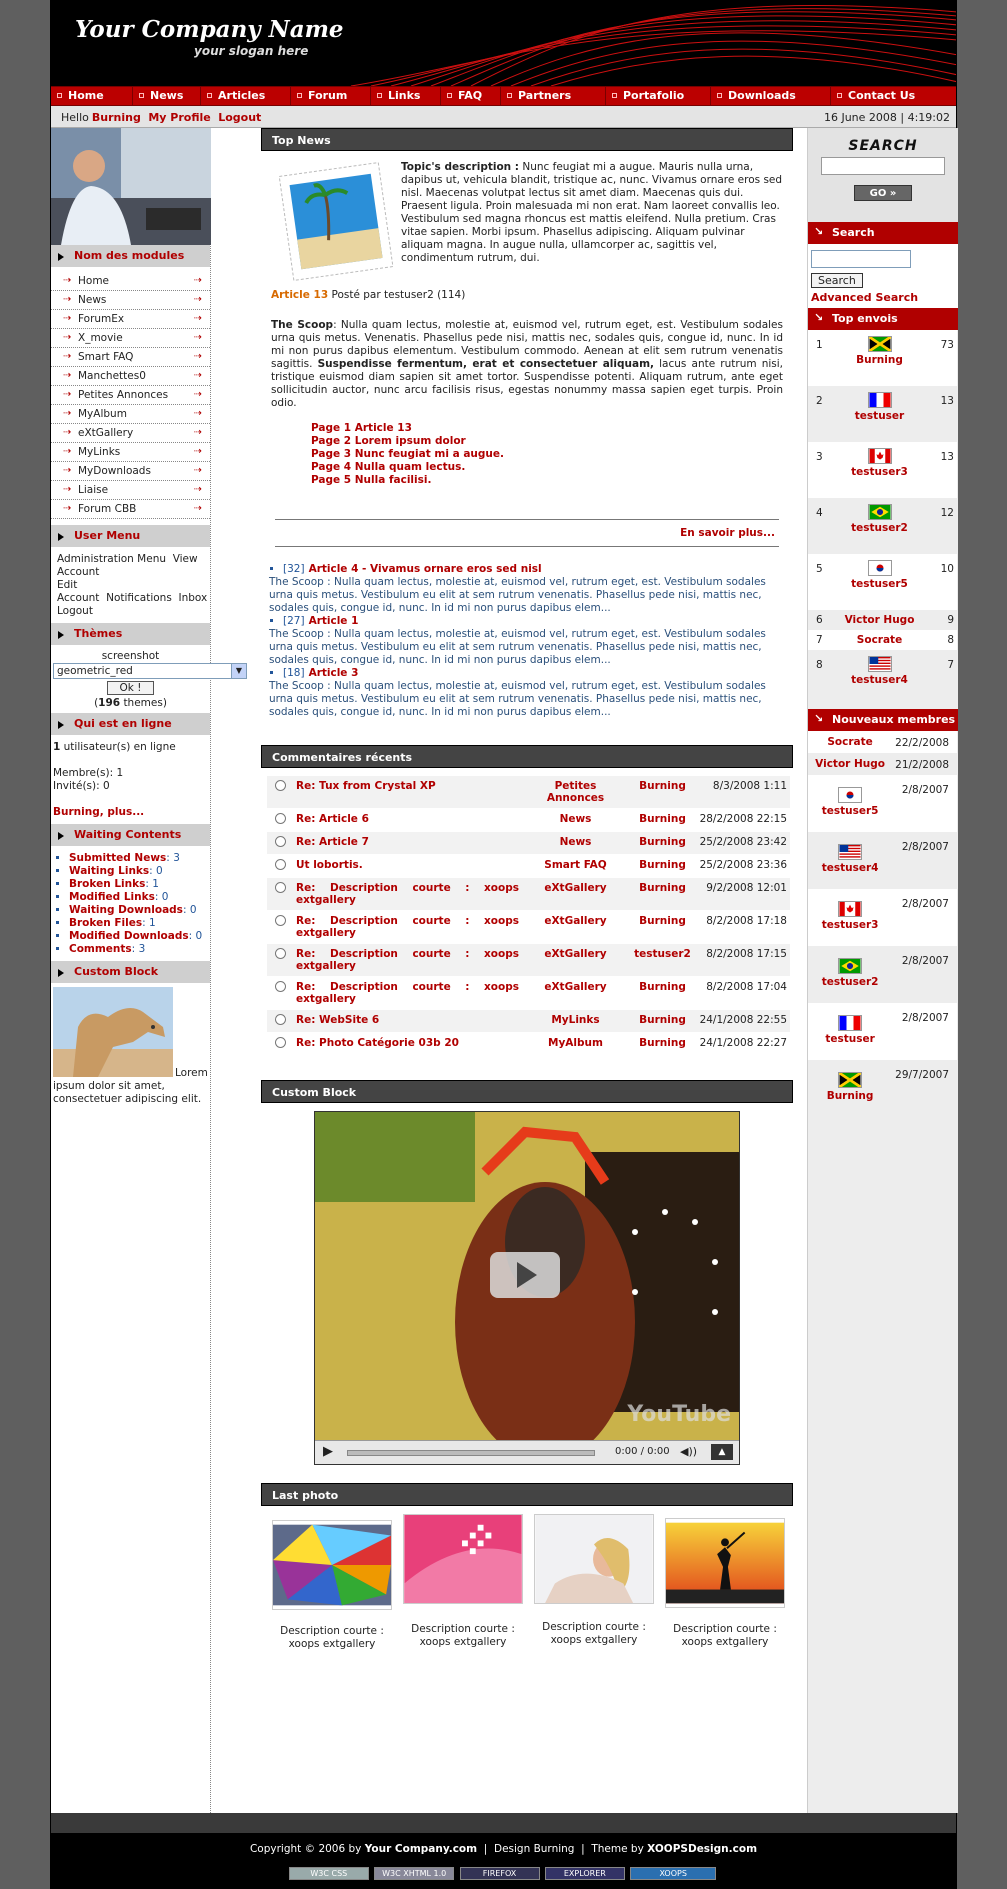 This screenshot has width=1007, height=1889. Describe the element at coordinates (407, 1044) in the screenshot. I see `comment-title: Re: Photo Catégorie 03b 20` at that location.